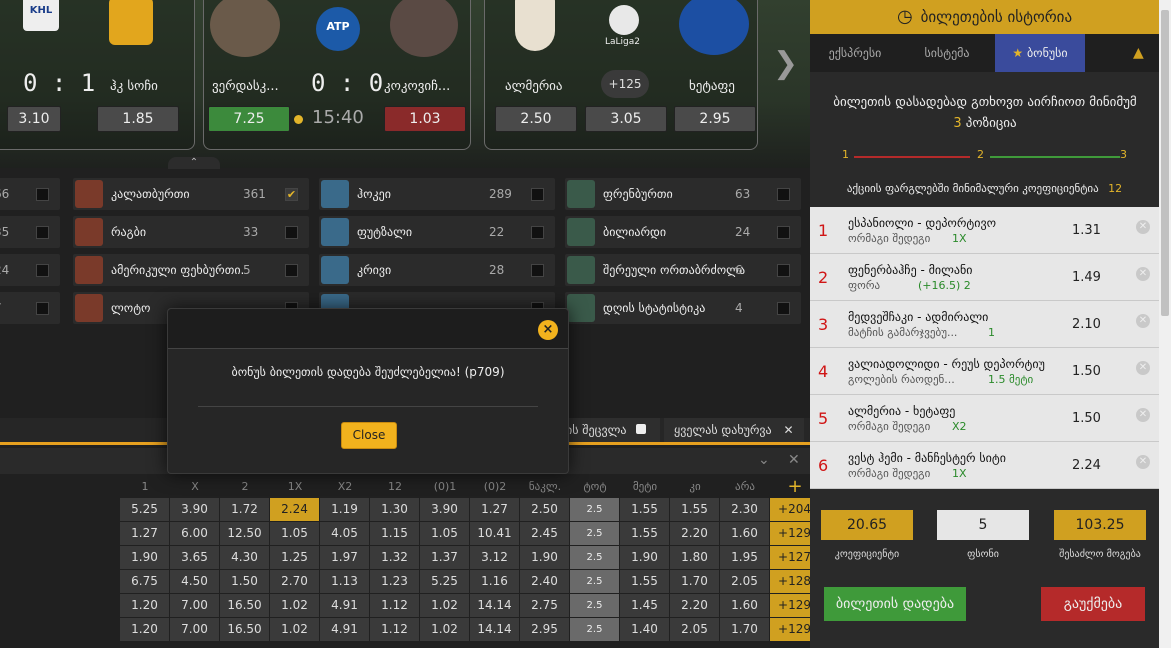 This screenshot has width=1171, height=648. Describe the element at coordinates (191, 270) in the screenshot. I see `sport-item: ამერიკული ფეხბურთი. 5` at that location.